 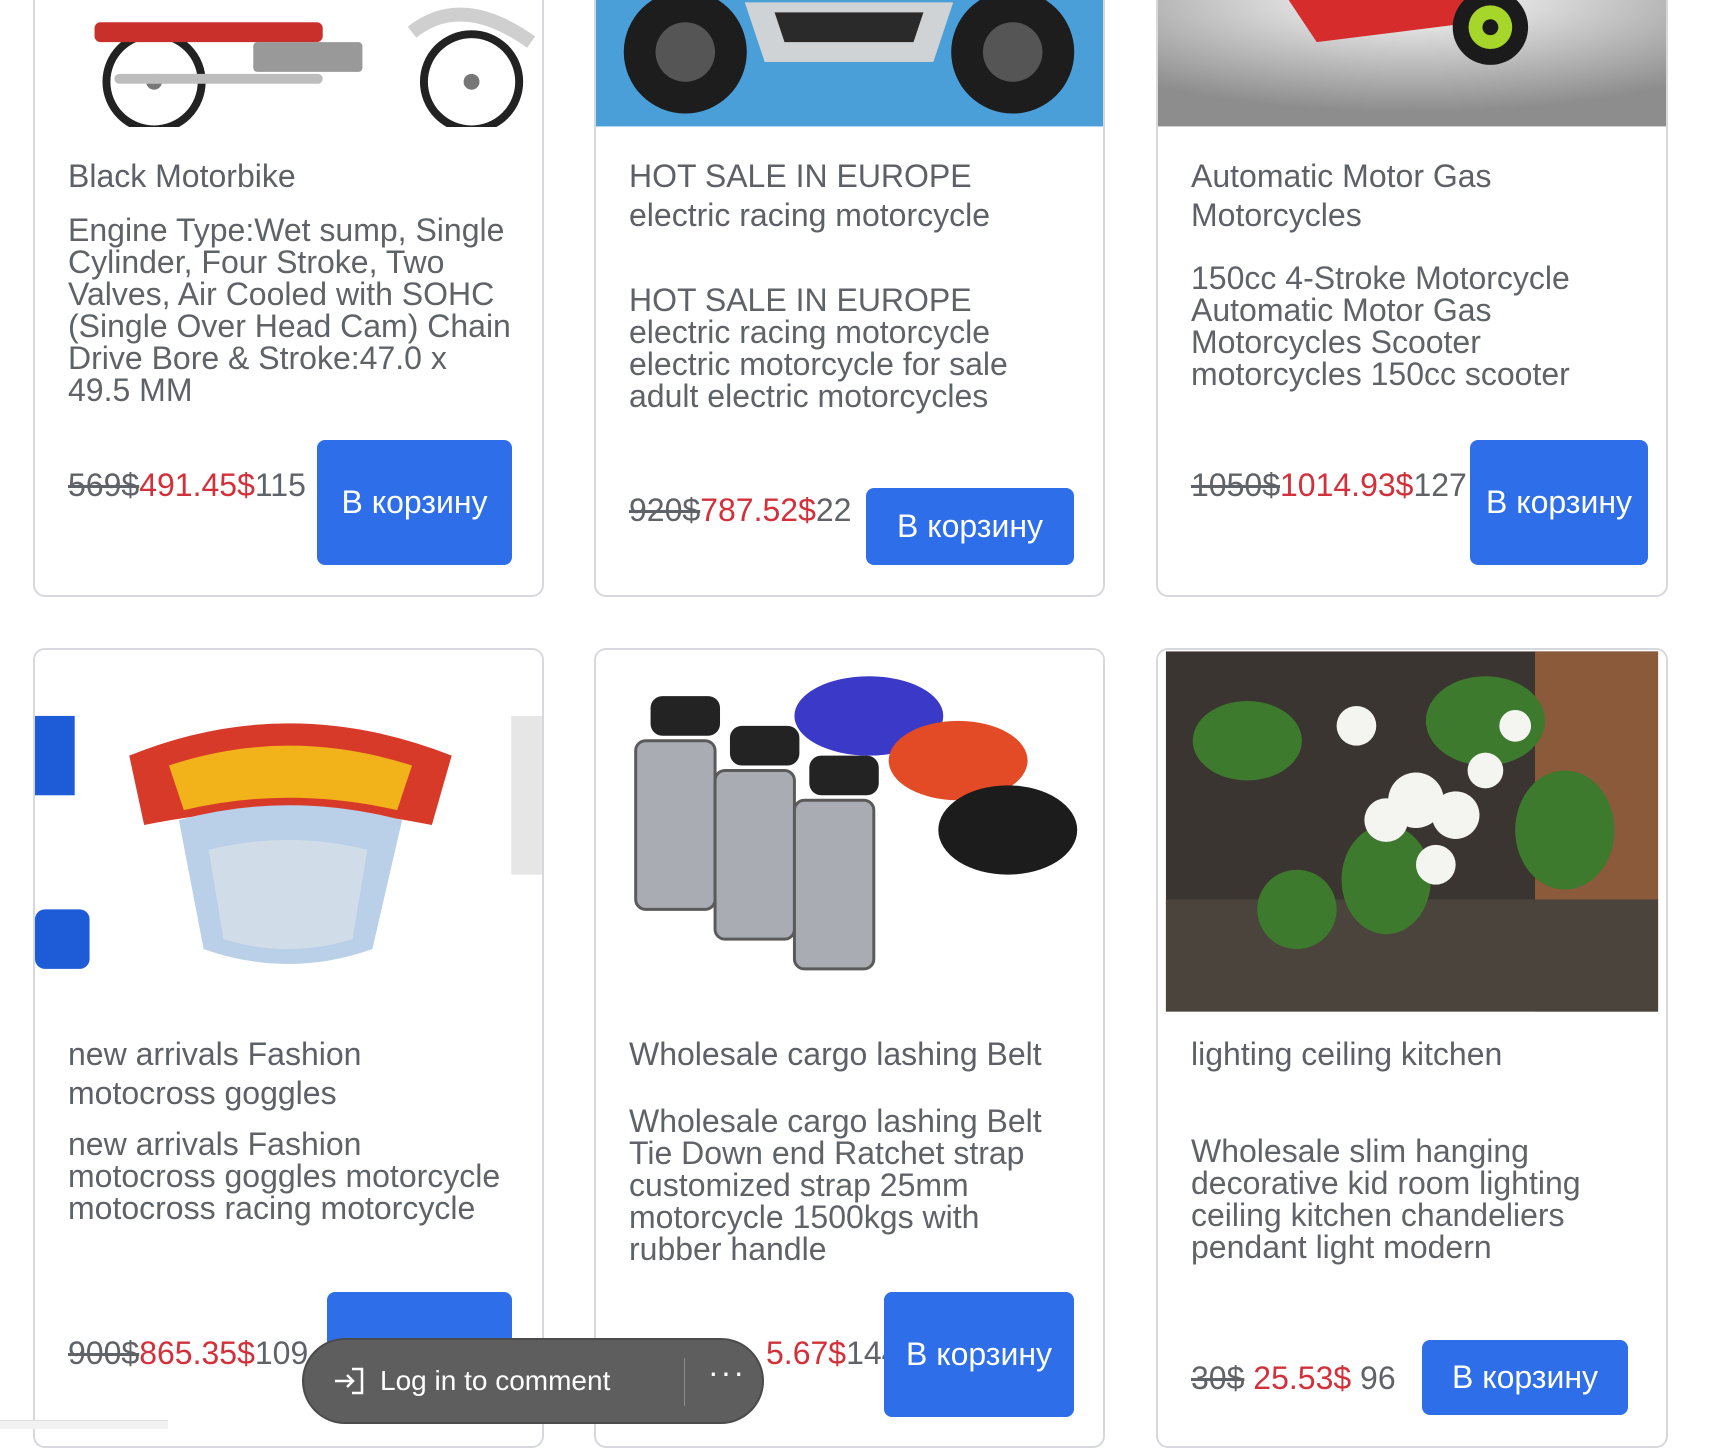 I want to click on price-row: 920$787.52$22, so click(x=740, y=510).